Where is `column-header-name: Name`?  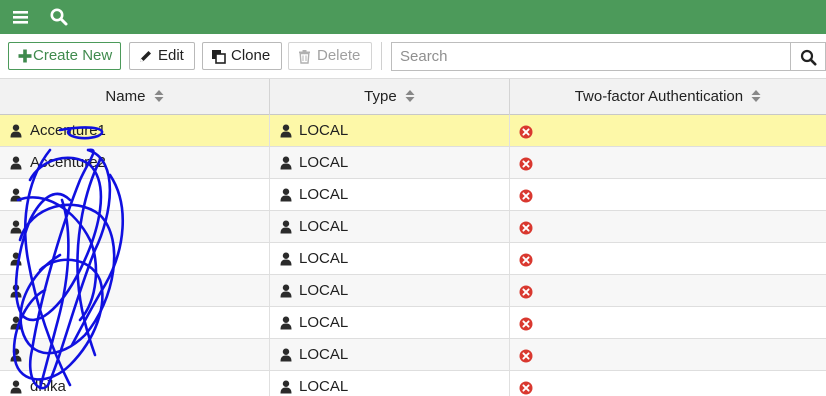 column-header-name: Name is located at coordinates (135, 97).